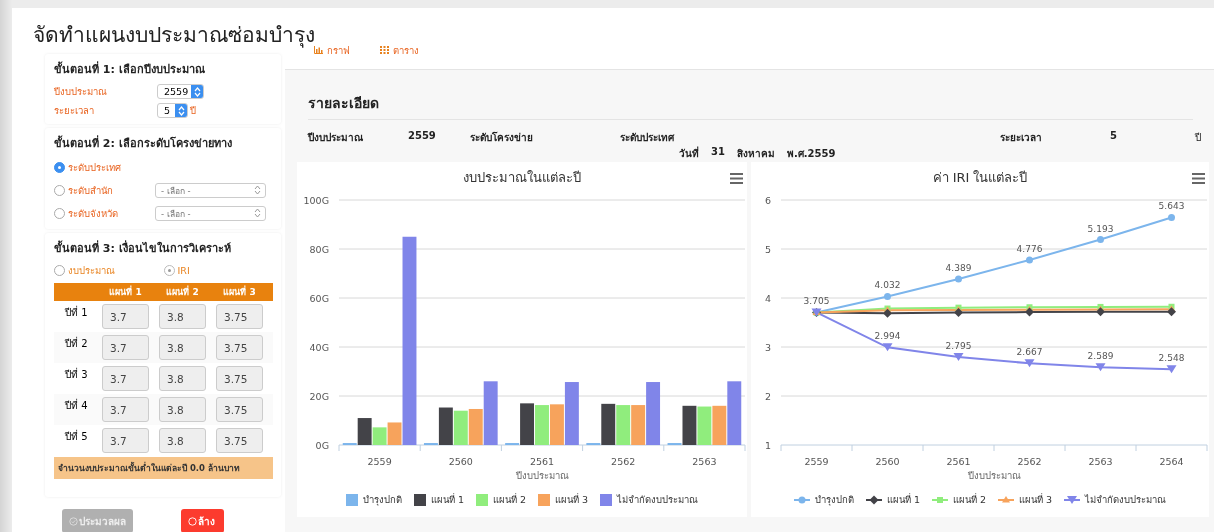 This screenshot has height=532, width=1214. Describe the element at coordinates (1171, 461) in the screenshot. I see `axis-label: 2564` at that location.